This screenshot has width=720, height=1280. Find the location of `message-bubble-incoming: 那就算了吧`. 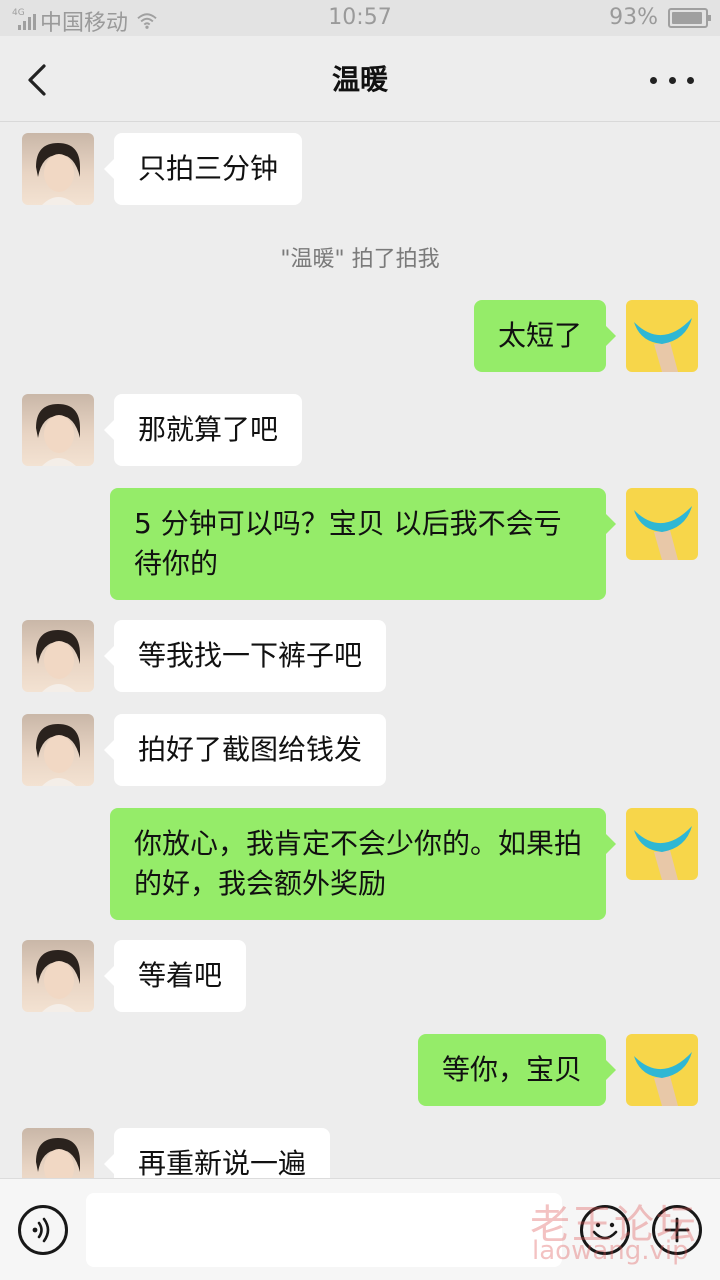

message-bubble-incoming: 那就算了吧 is located at coordinates (203, 430).